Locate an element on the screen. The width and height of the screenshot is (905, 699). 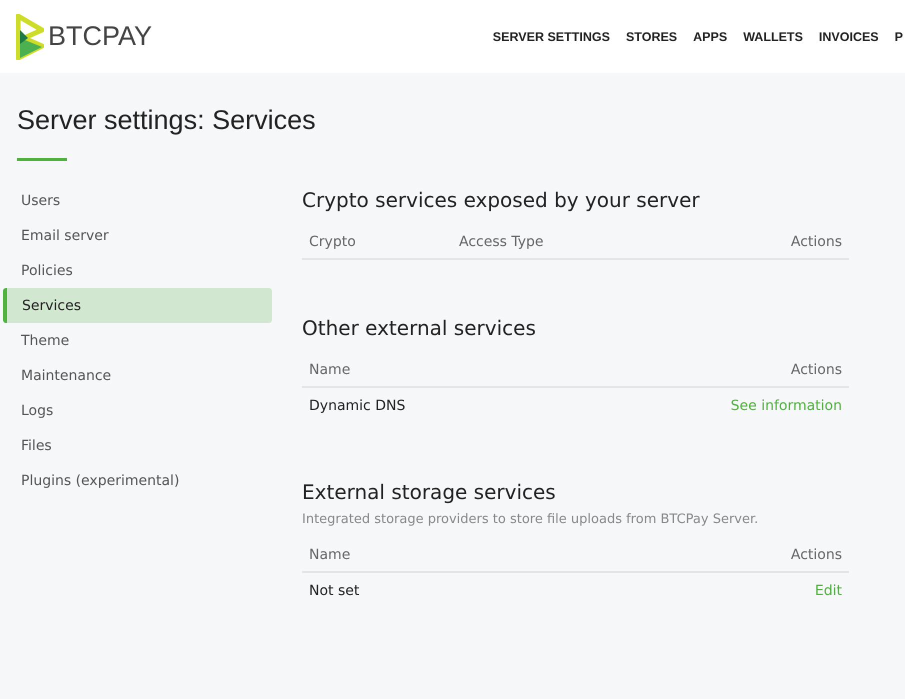
section-title: Other external services is located at coordinates (419, 328).